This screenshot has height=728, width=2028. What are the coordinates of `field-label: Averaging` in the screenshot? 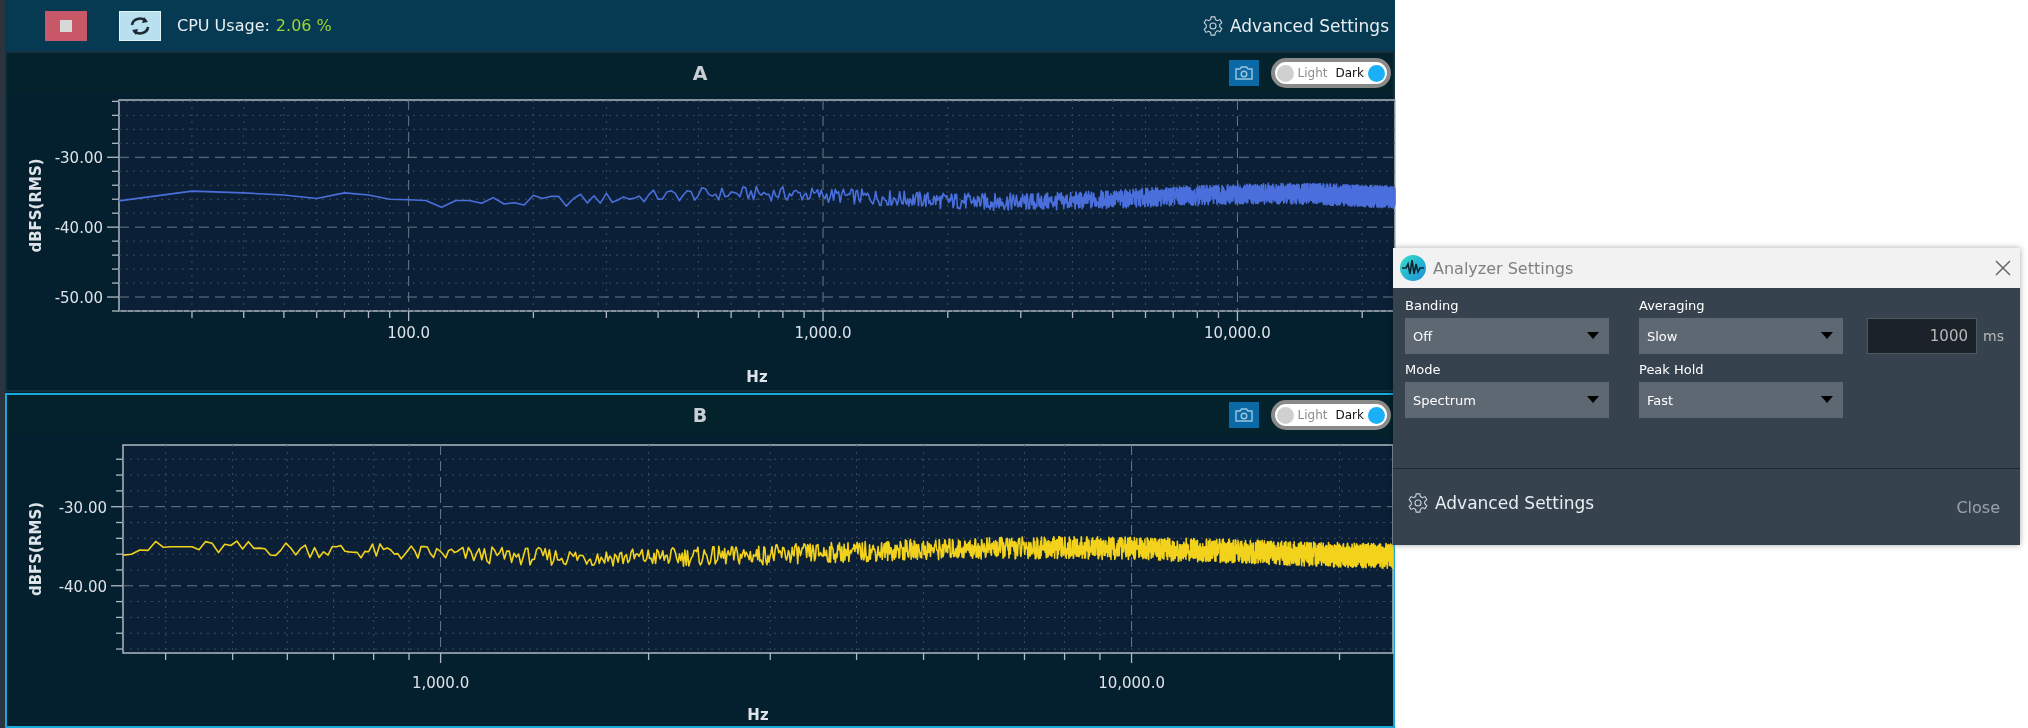 It's located at (1672, 305).